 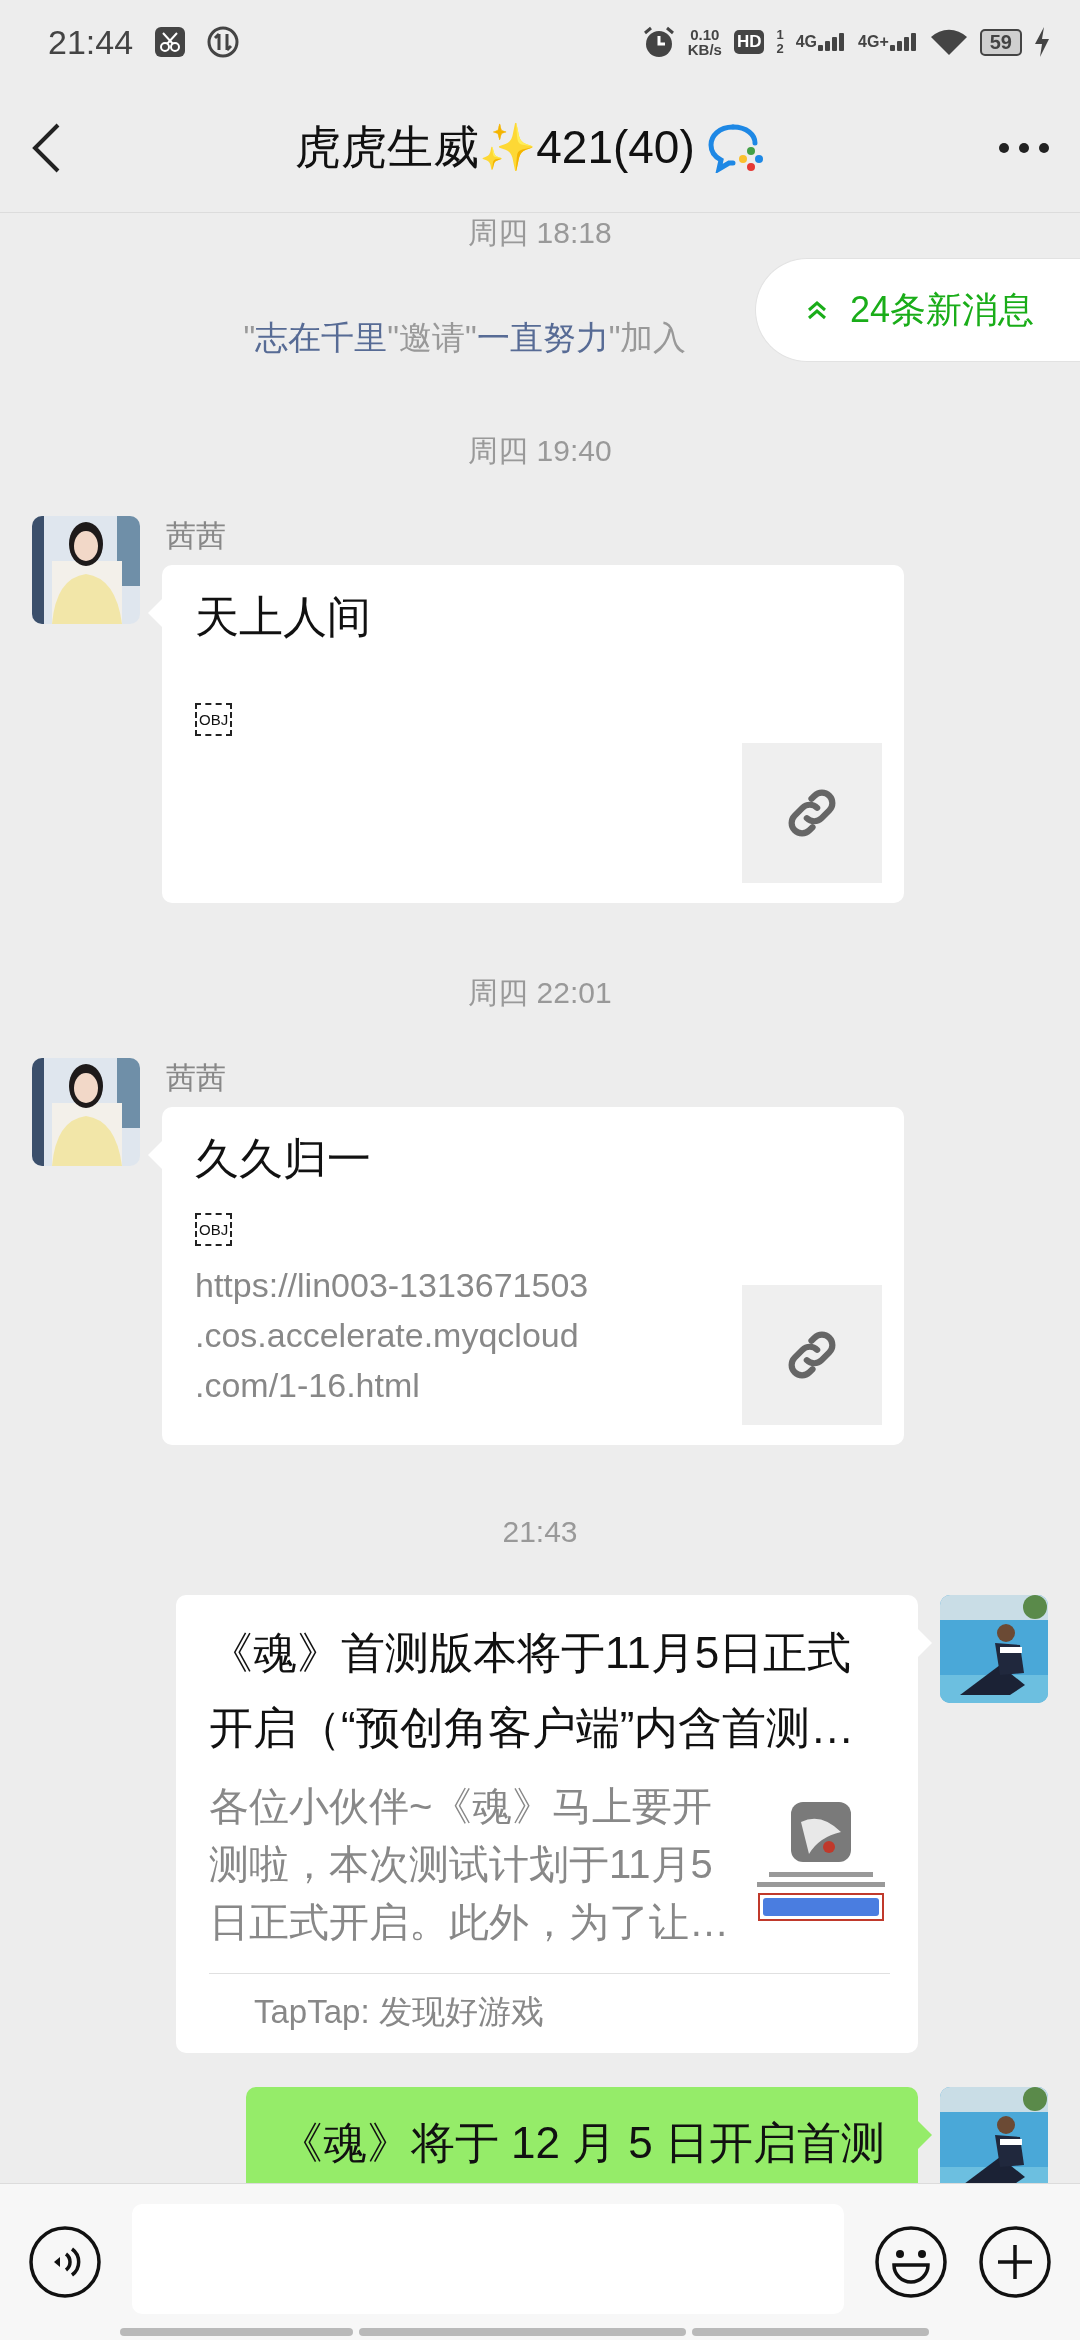 I want to click on battery-level: 59, so click(x=1000, y=42).